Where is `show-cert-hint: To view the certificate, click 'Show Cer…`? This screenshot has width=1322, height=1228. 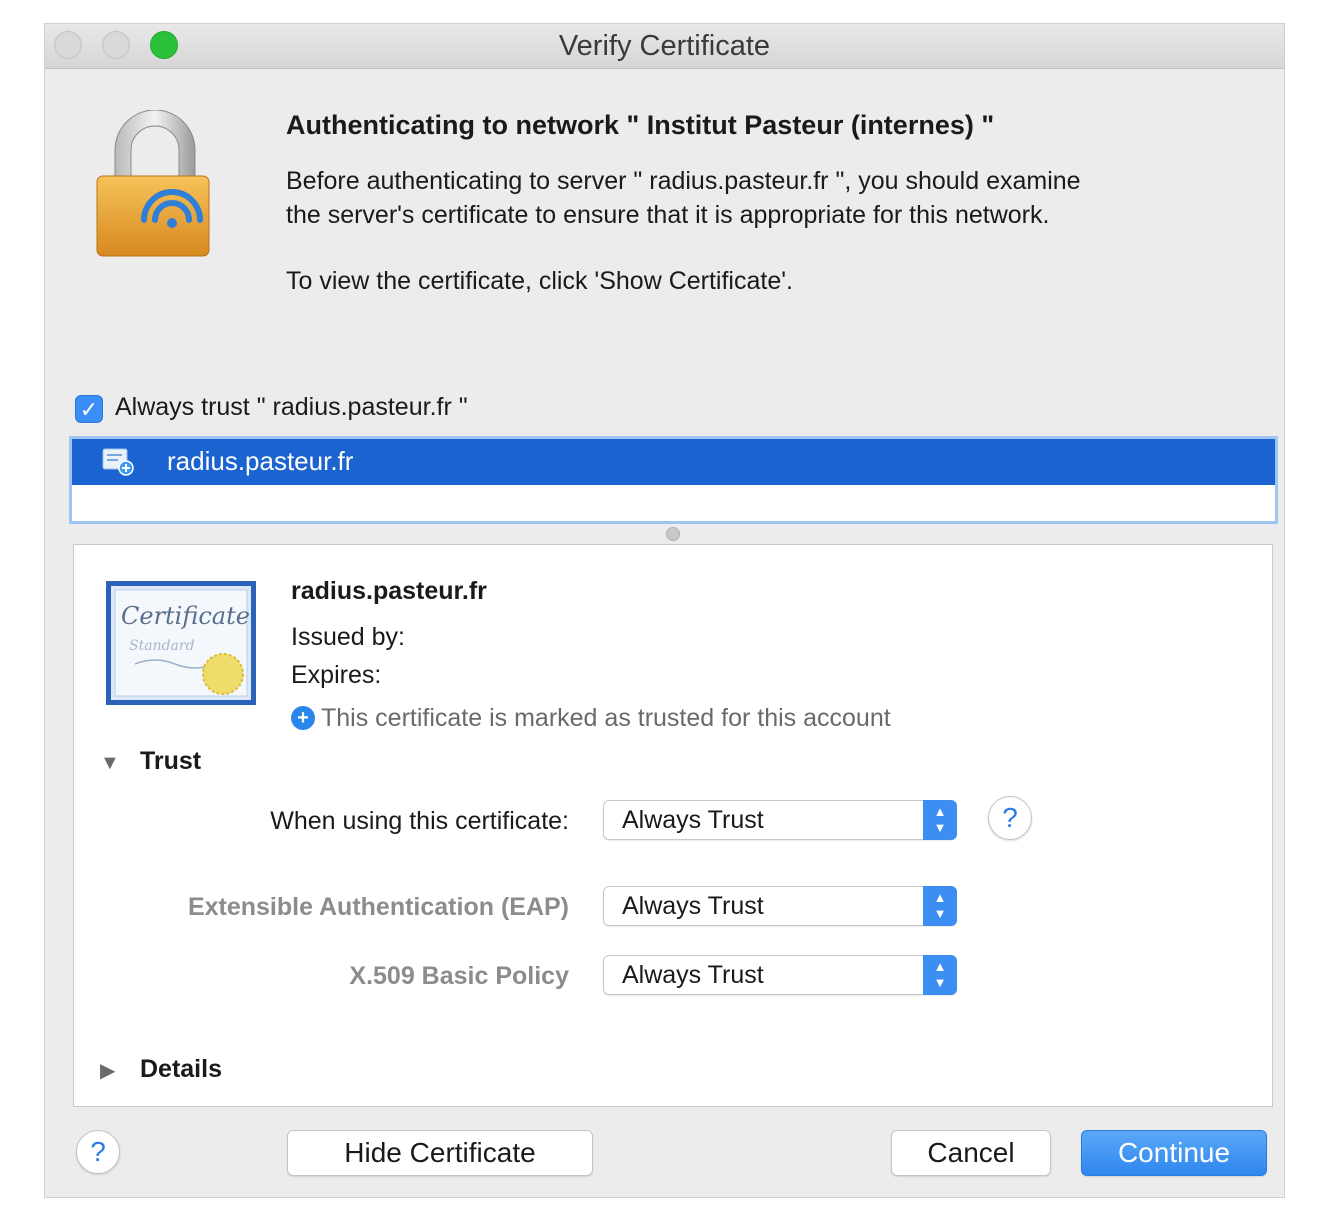
show-cert-hint: To view the certificate, click 'Show Cer… is located at coordinates (539, 281).